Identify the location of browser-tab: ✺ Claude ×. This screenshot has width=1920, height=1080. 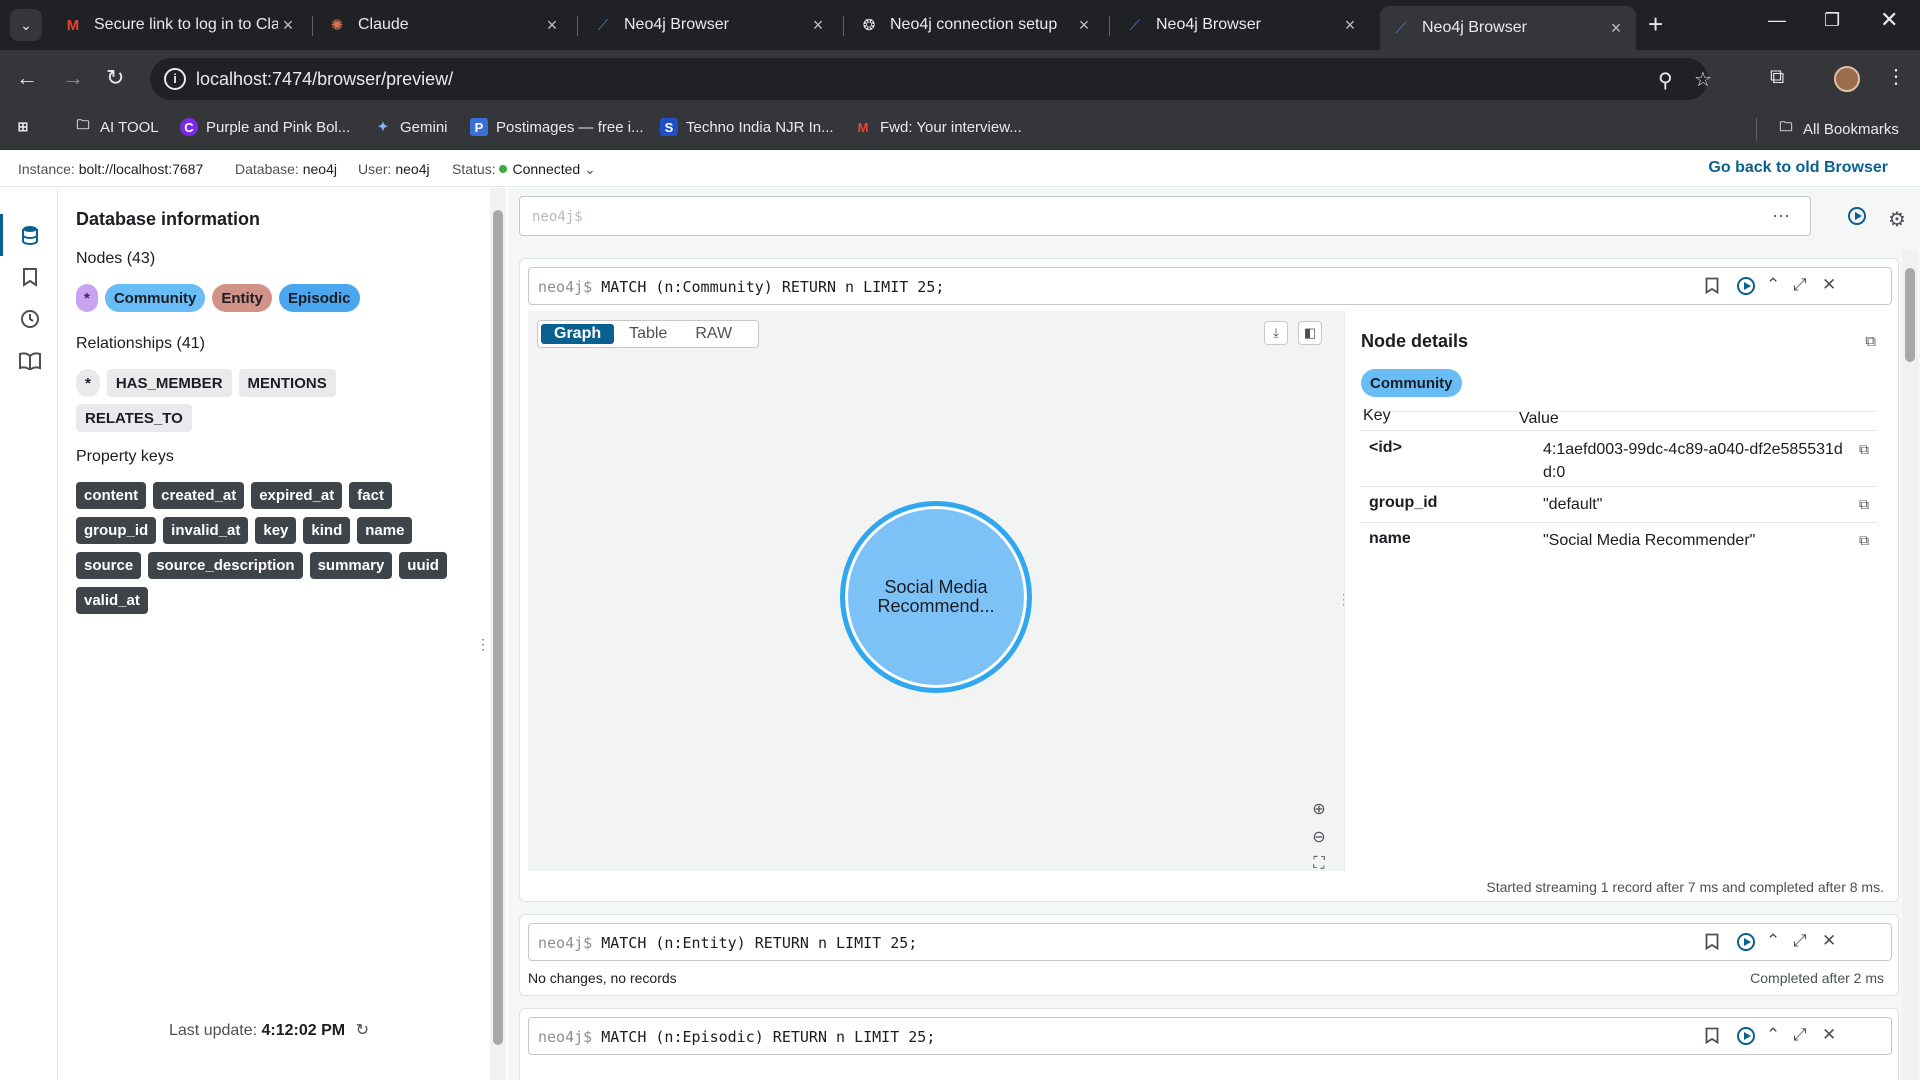
(444, 25).